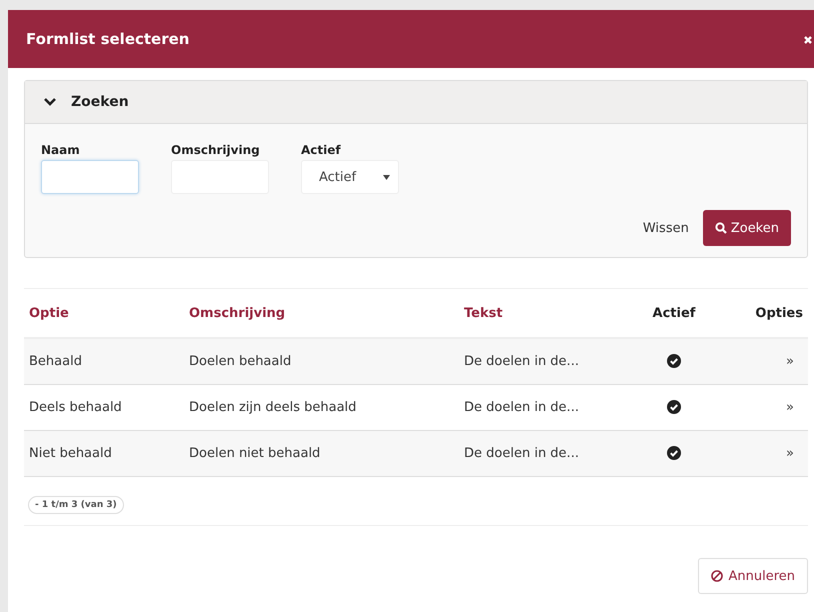 This screenshot has height=612, width=814. I want to click on cancel-button: Annuleren, so click(753, 576).